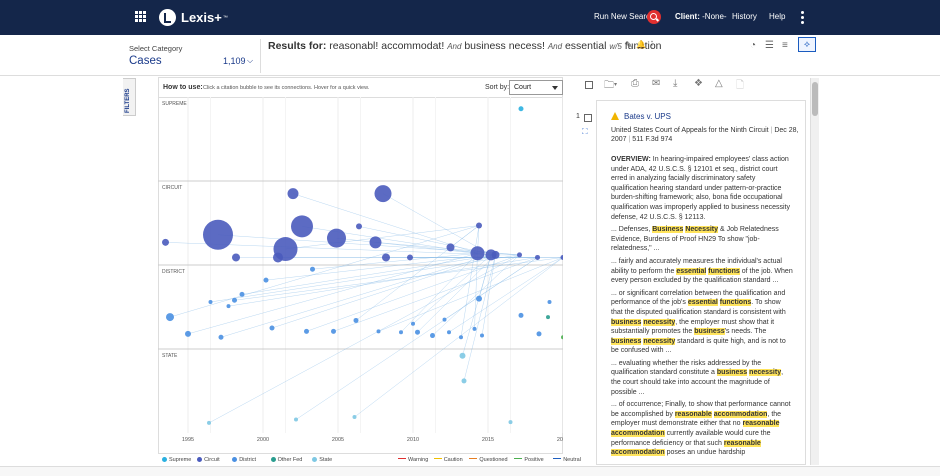 The image size is (940, 476). Describe the element at coordinates (807, 44) in the screenshot. I see `graph-view-icon: ⟡` at that location.